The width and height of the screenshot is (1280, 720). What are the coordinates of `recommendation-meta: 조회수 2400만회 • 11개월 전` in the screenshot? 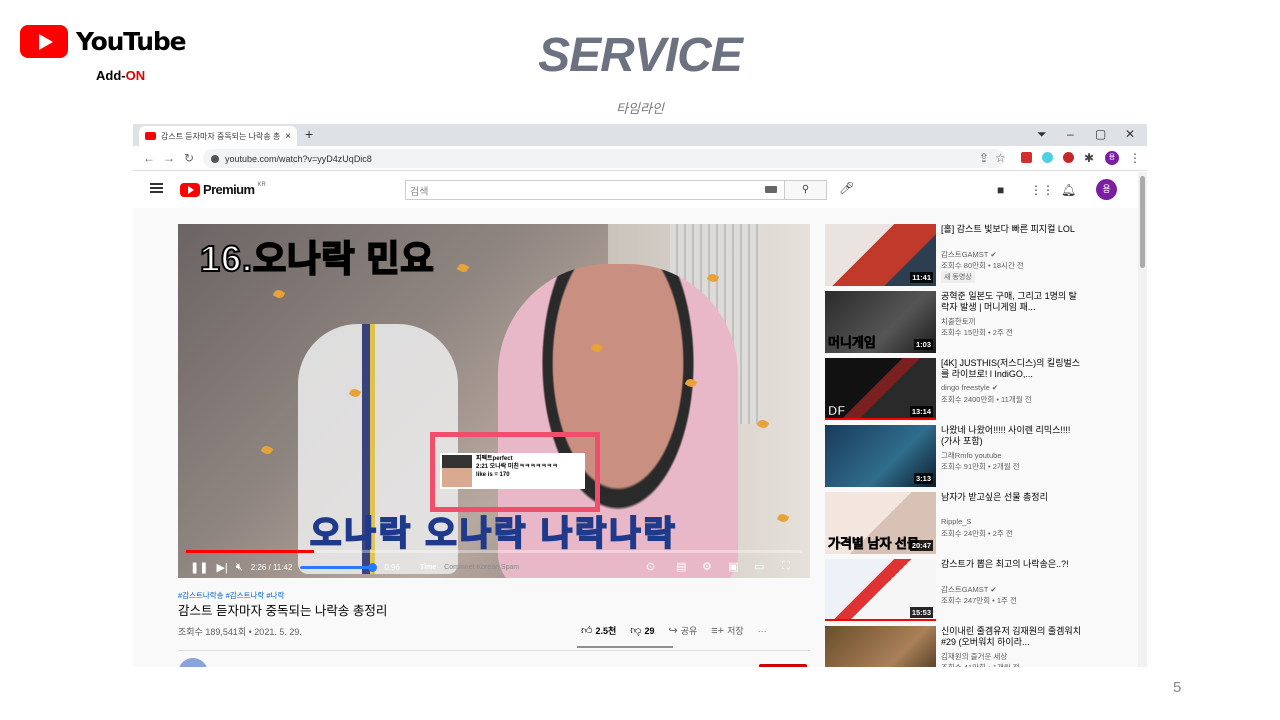 It's located at (986, 399).